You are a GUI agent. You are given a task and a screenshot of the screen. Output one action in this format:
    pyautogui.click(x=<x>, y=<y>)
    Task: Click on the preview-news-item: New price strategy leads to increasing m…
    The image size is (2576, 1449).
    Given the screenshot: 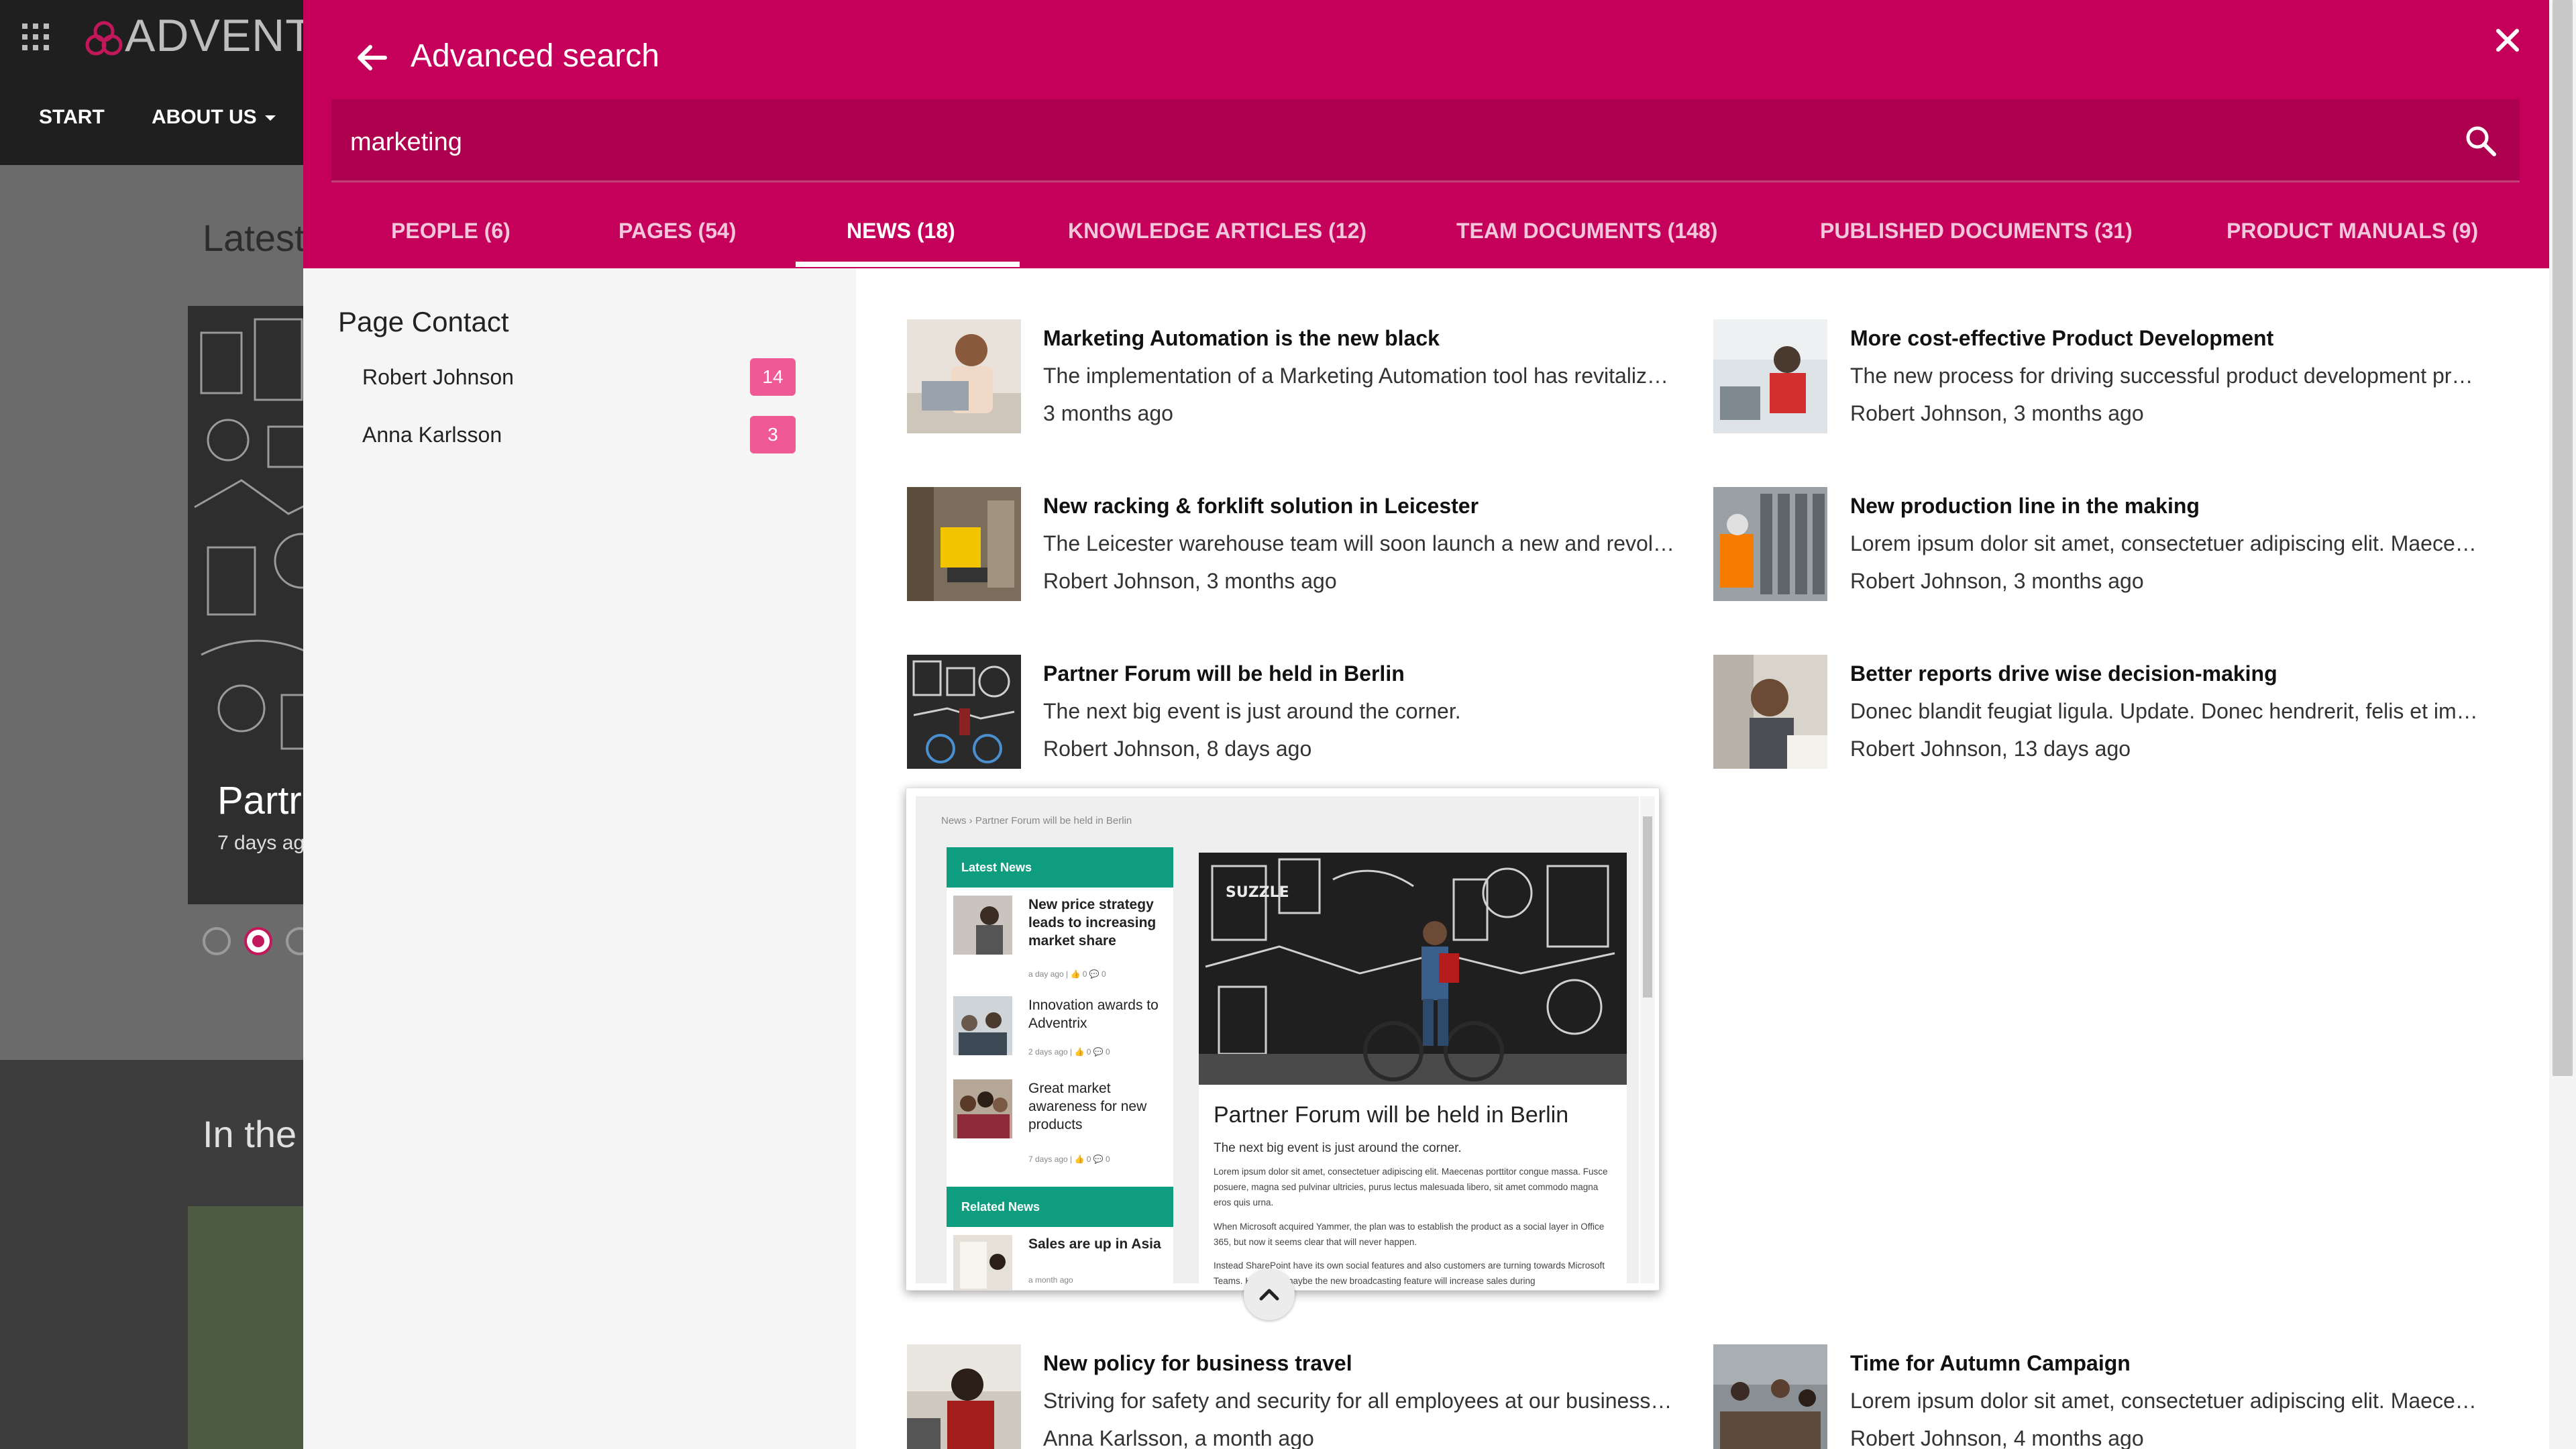 What is the action you would take?
    pyautogui.click(x=1060, y=942)
    